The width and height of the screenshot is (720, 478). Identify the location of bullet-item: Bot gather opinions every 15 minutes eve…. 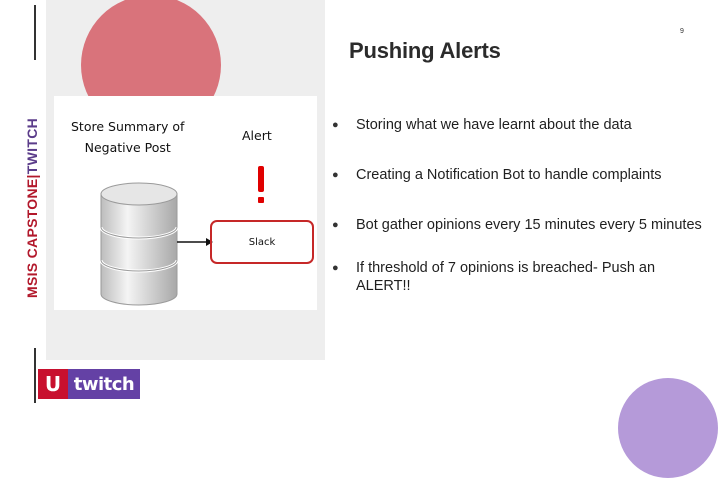
(517, 225).